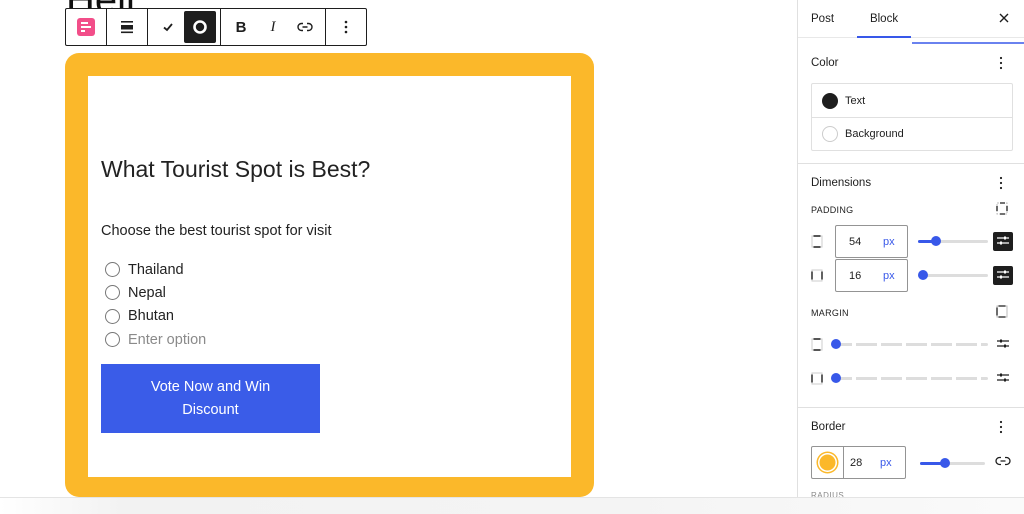 The height and width of the screenshot is (514, 1024). I want to click on align-button, so click(127, 27).